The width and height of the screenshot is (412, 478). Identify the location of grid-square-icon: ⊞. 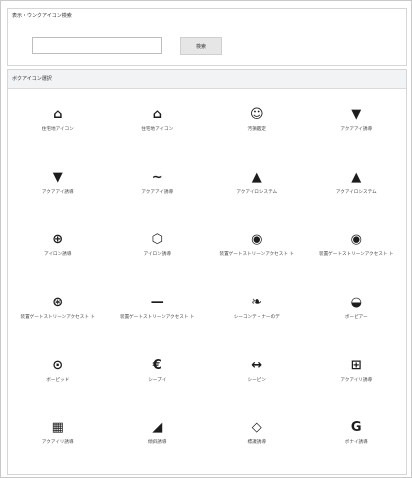
(356, 365).